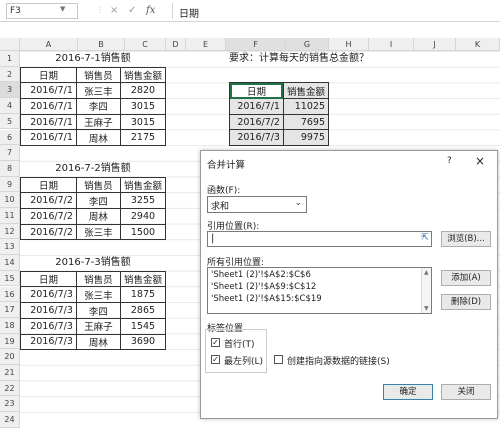 The width and height of the screenshot is (500, 428). Describe the element at coordinates (143, 200) in the screenshot. I see `table-cell: 3255` at that location.